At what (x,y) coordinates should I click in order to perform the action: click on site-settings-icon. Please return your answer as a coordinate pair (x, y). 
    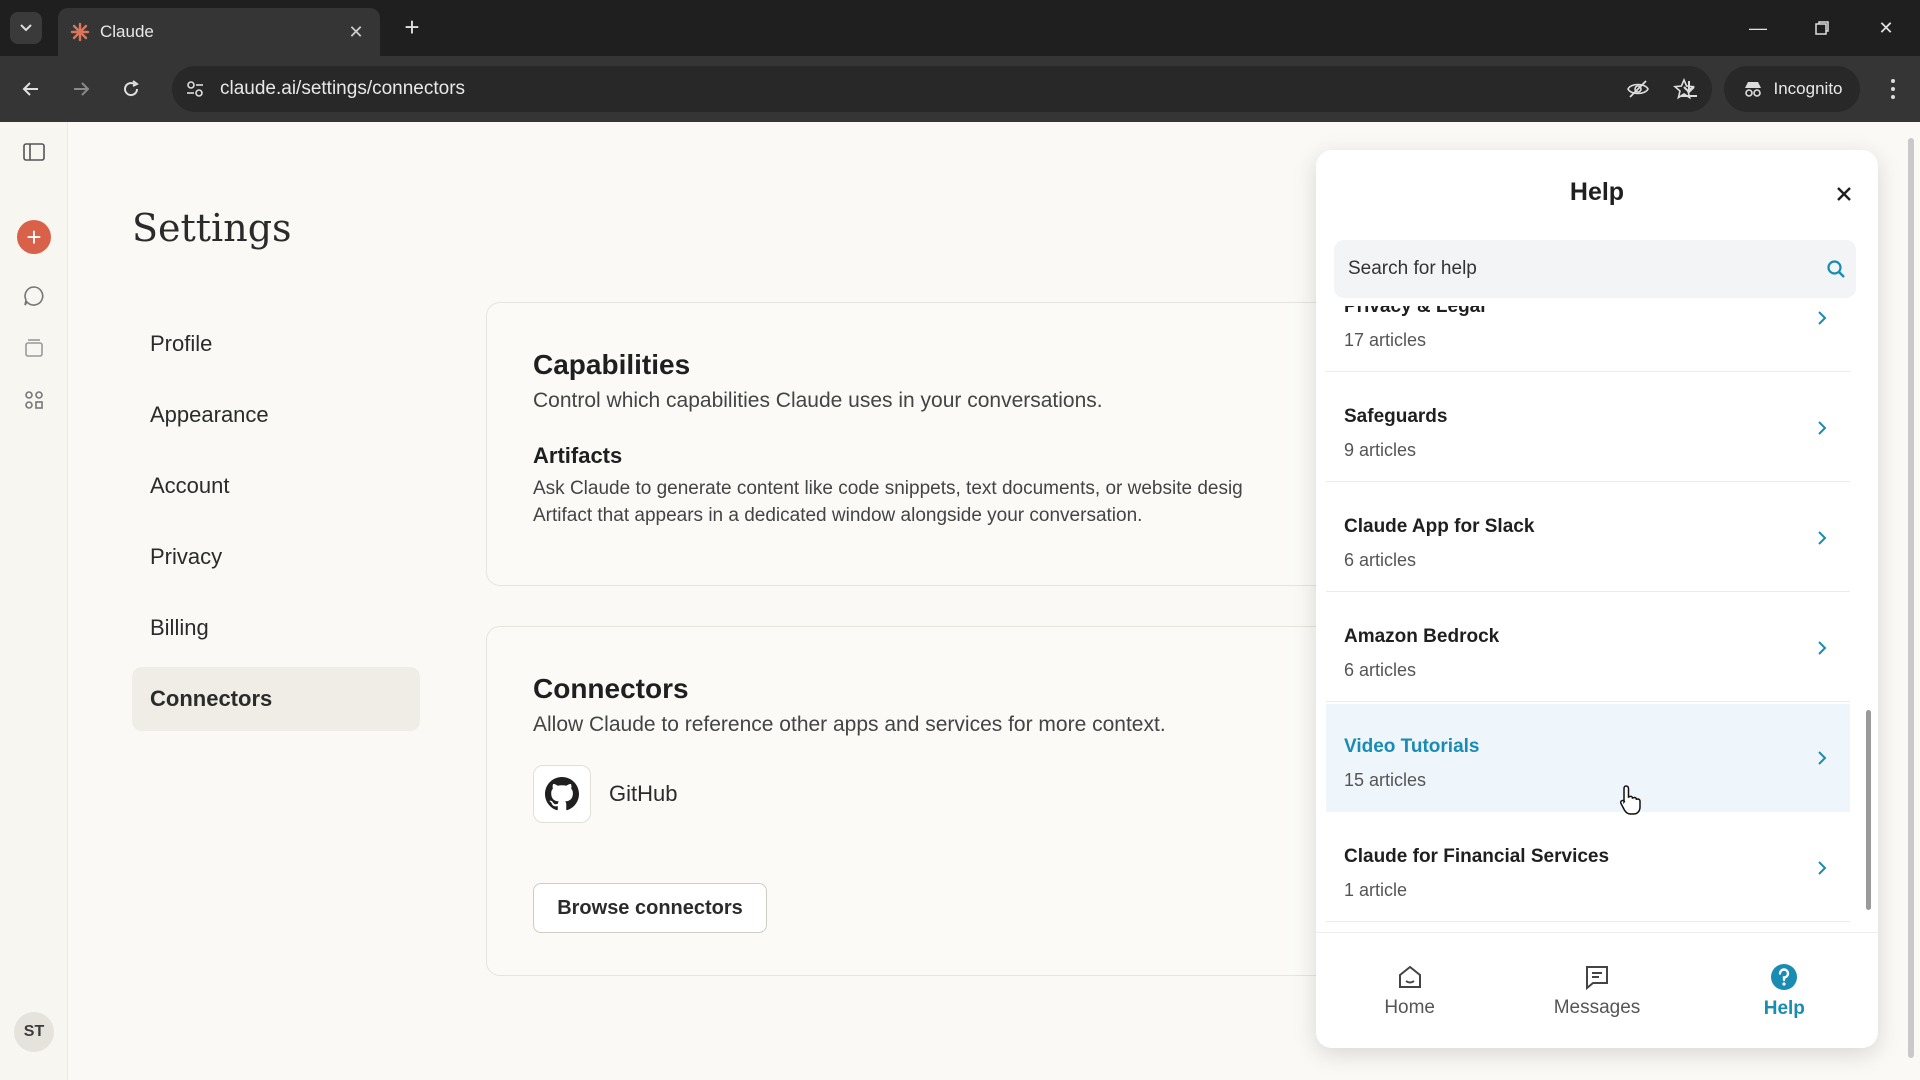
    Looking at the image, I should click on (195, 89).